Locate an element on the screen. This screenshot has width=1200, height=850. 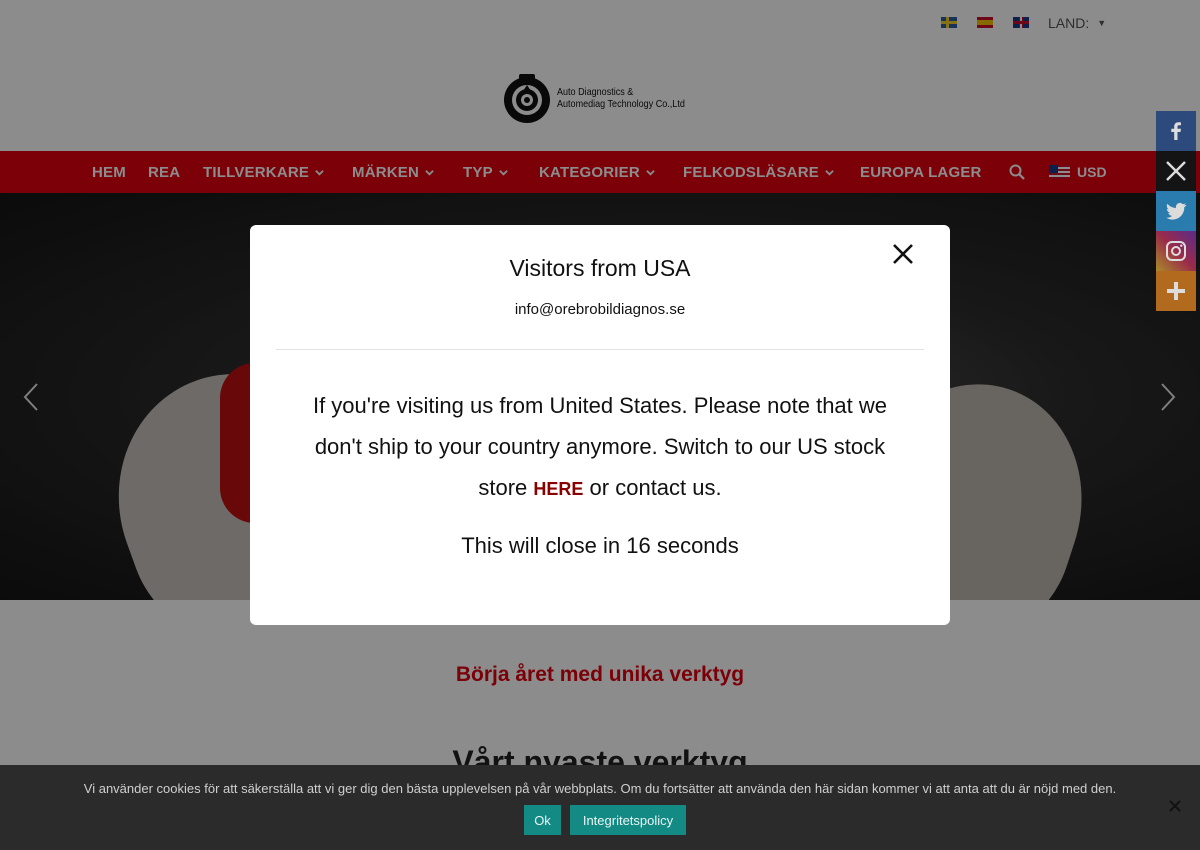
twitter-icon is located at coordinates (1176, 211).